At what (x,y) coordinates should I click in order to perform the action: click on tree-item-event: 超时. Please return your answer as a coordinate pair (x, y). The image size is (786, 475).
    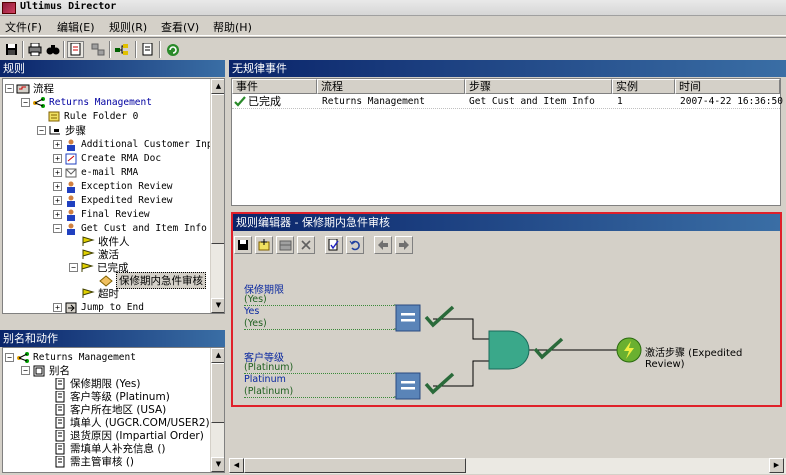
    Looking at the image, I should click on (100, 293).